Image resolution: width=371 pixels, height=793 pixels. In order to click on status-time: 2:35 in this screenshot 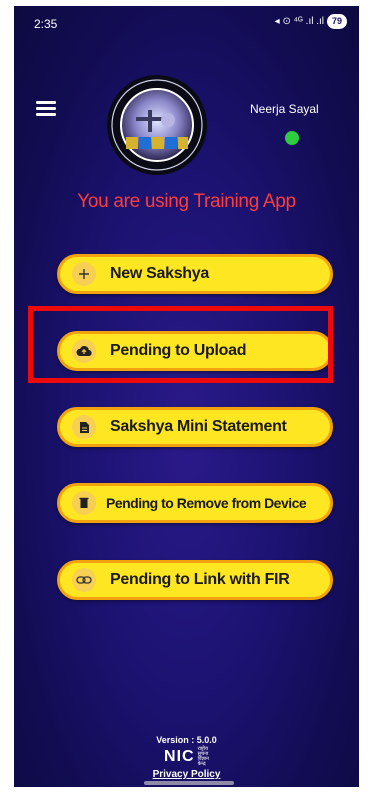, I will do `click(46, 24)`.